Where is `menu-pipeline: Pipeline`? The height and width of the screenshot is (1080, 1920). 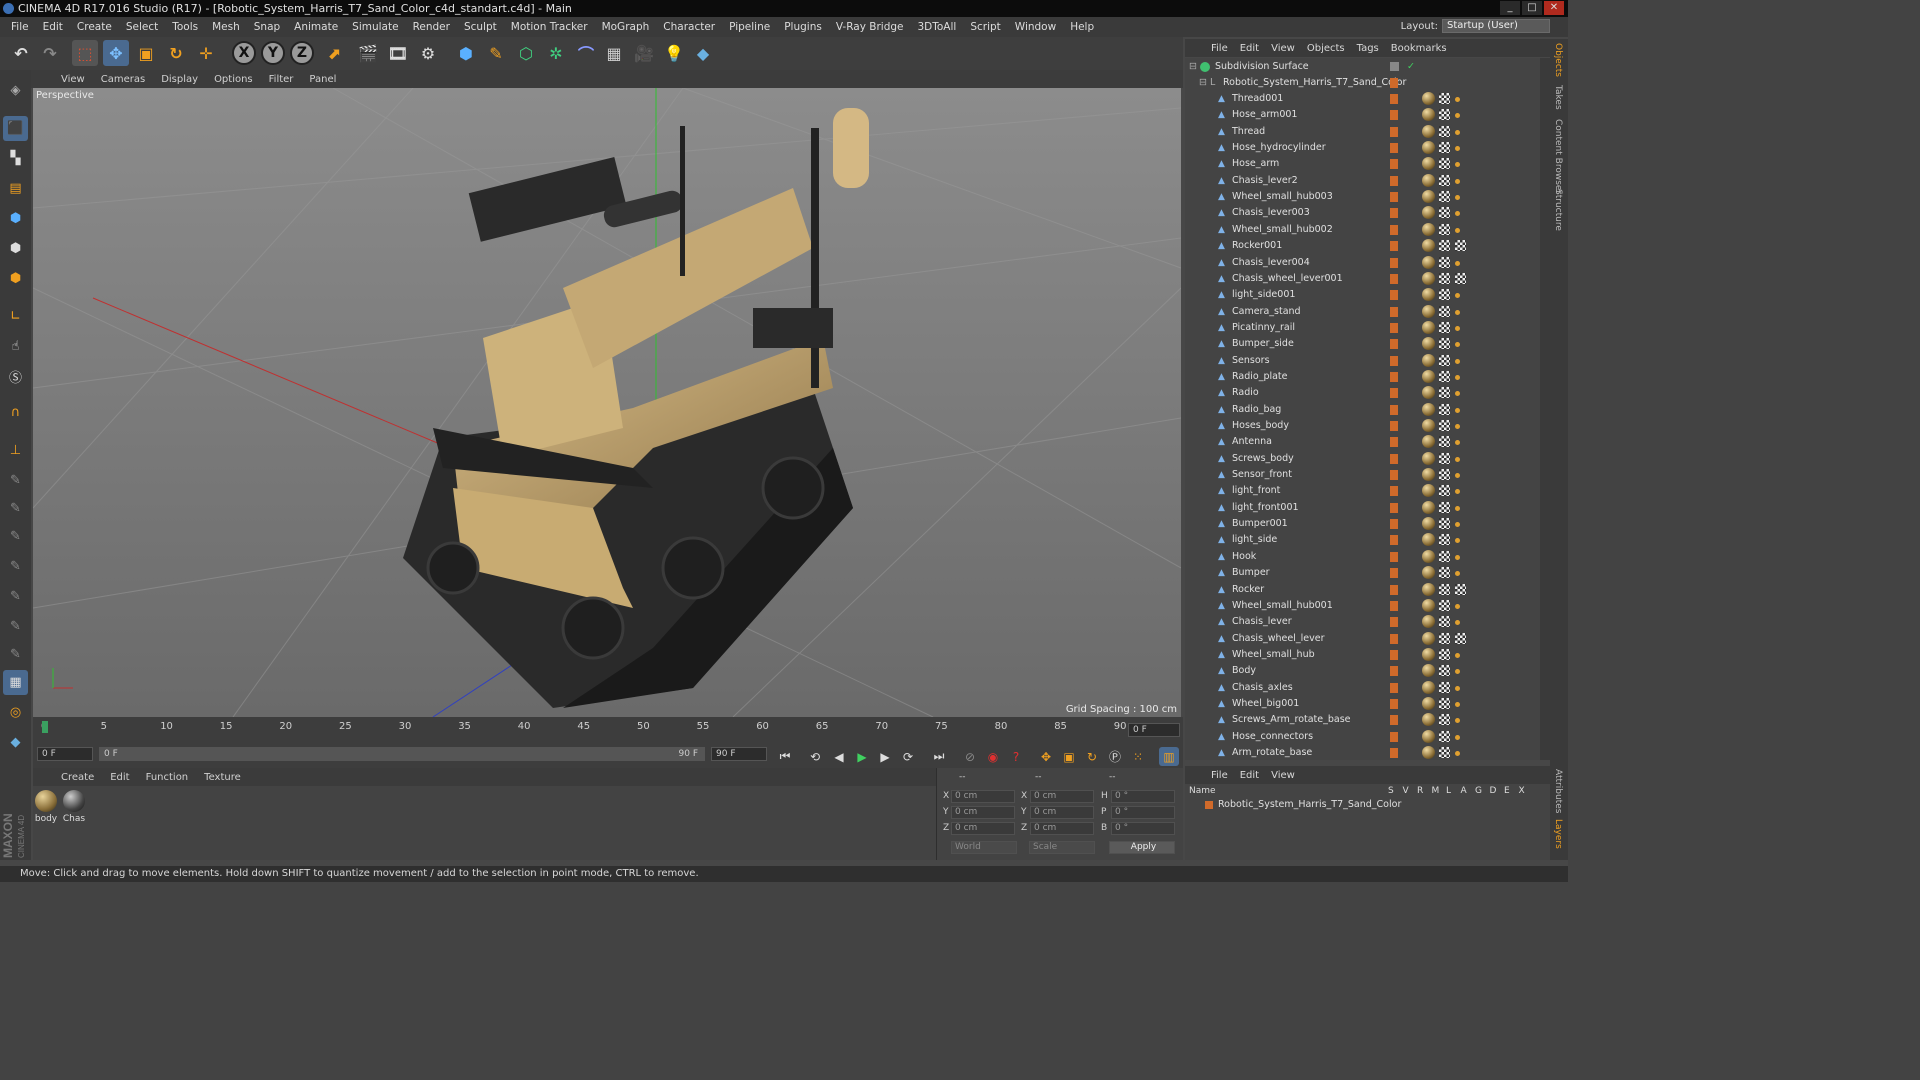 menu-pipeline: Pipeline is located at coordinates (749, 27).